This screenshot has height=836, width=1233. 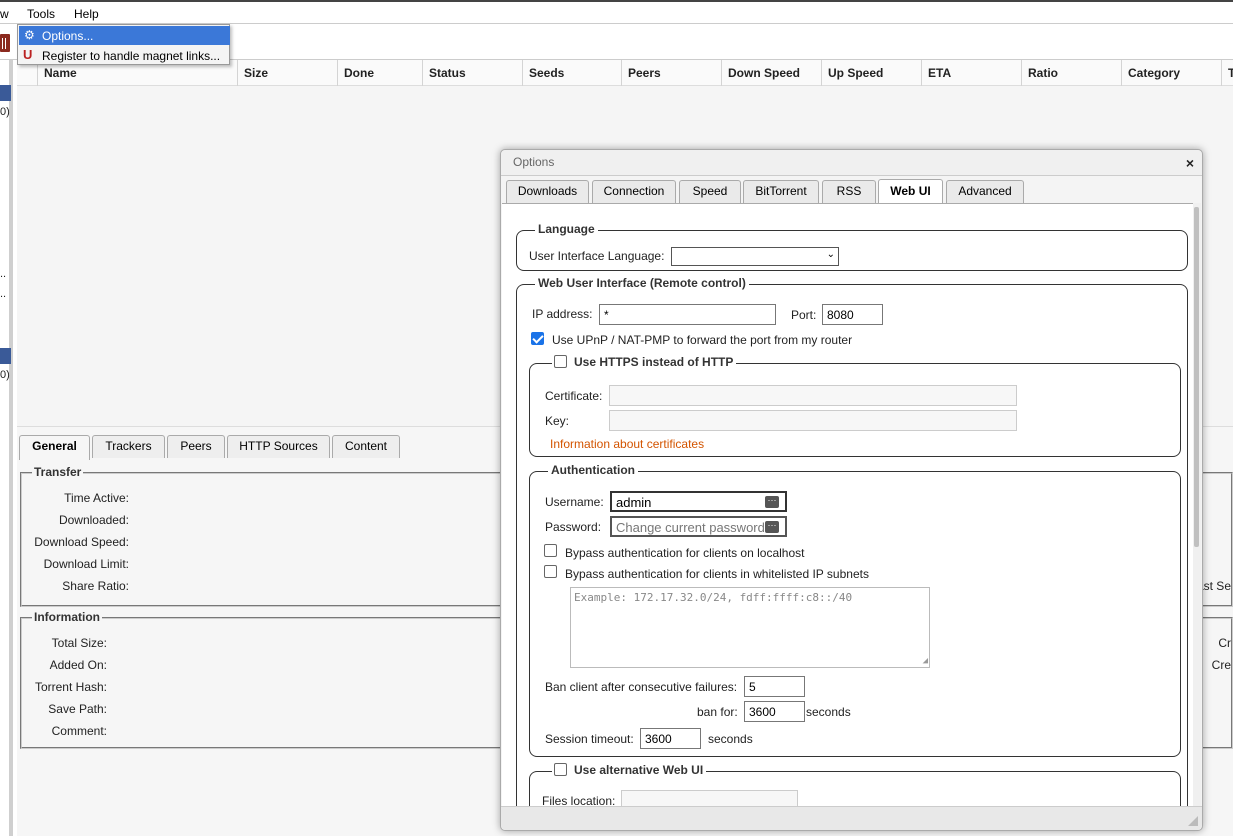 I want to click on dialog-footer, so click(x=851, y=818).